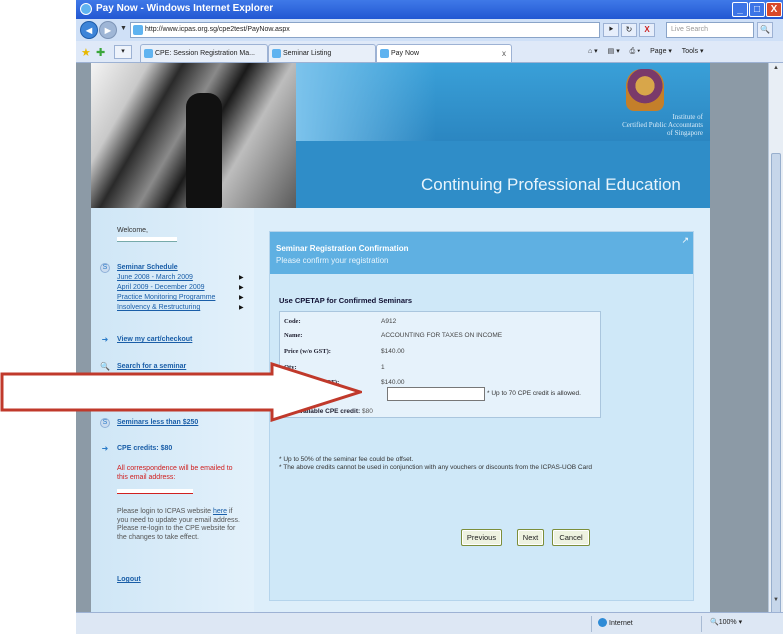  Describe the element at coordinates (204, 150) in the screenshot. I see `banner-figure` at that location.